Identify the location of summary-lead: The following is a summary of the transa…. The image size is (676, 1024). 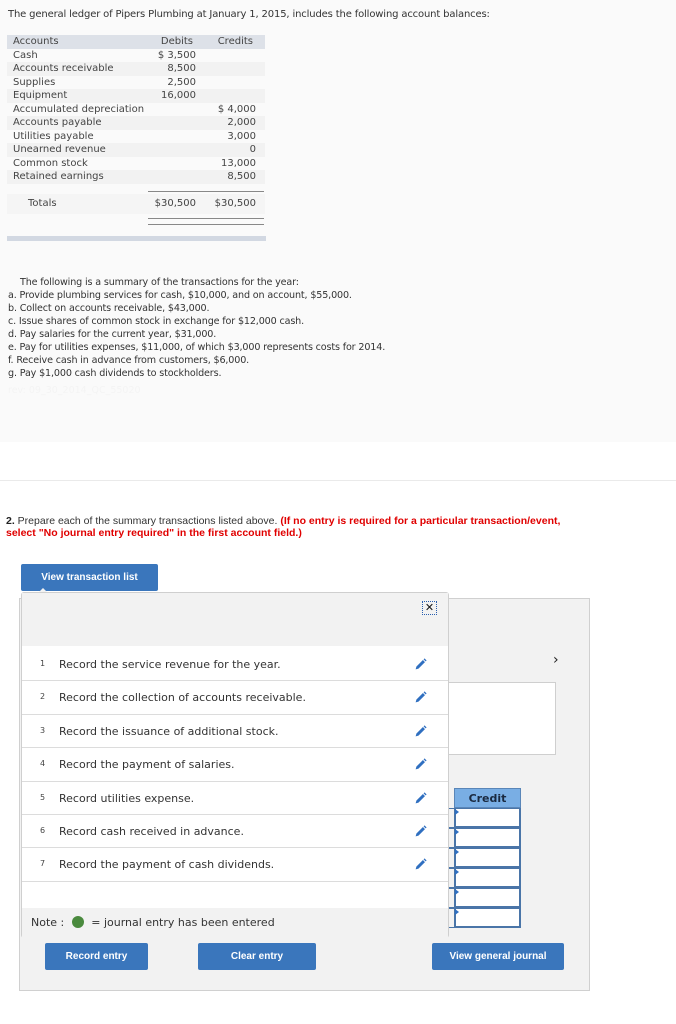
(159, 282).